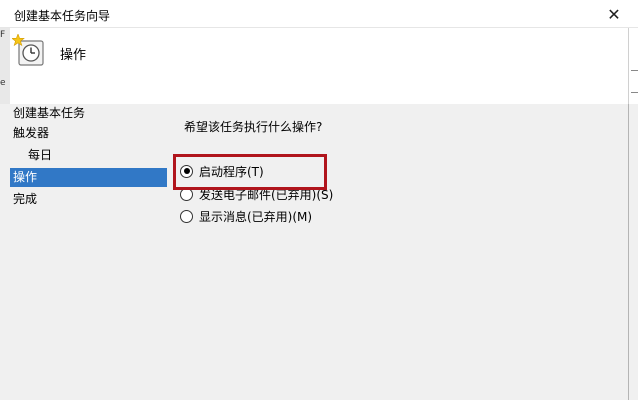 This screenshot has height=400, width=638. Describe the element at coordinates (186, 216) in the screenshot. I see `radio-button` at that location.